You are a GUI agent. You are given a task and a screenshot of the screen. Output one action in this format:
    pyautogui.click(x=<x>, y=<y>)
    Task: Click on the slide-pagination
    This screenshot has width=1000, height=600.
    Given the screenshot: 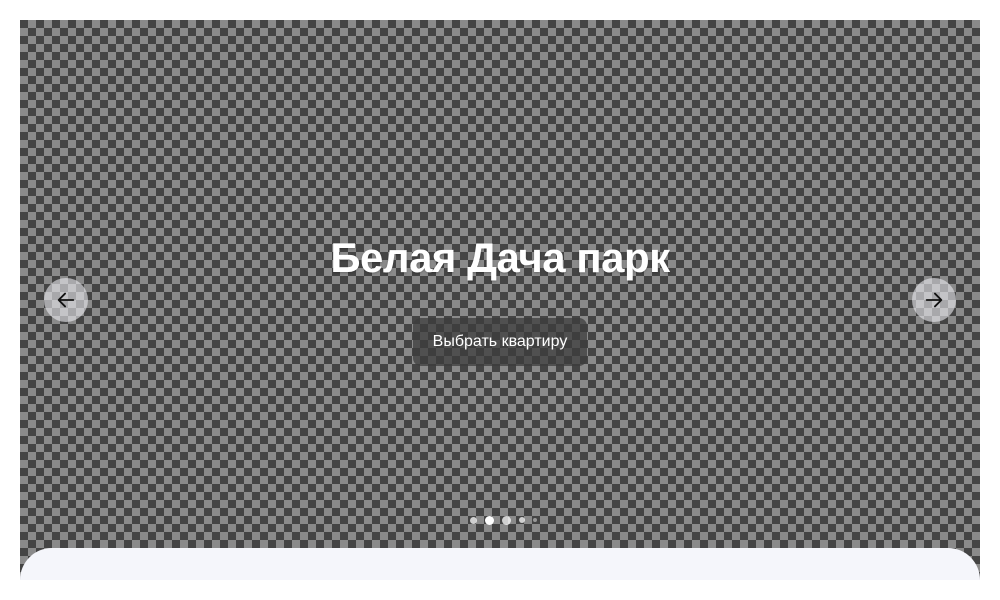 What is the action you would take?
    pyautogui.click(x=506, y=520)
    